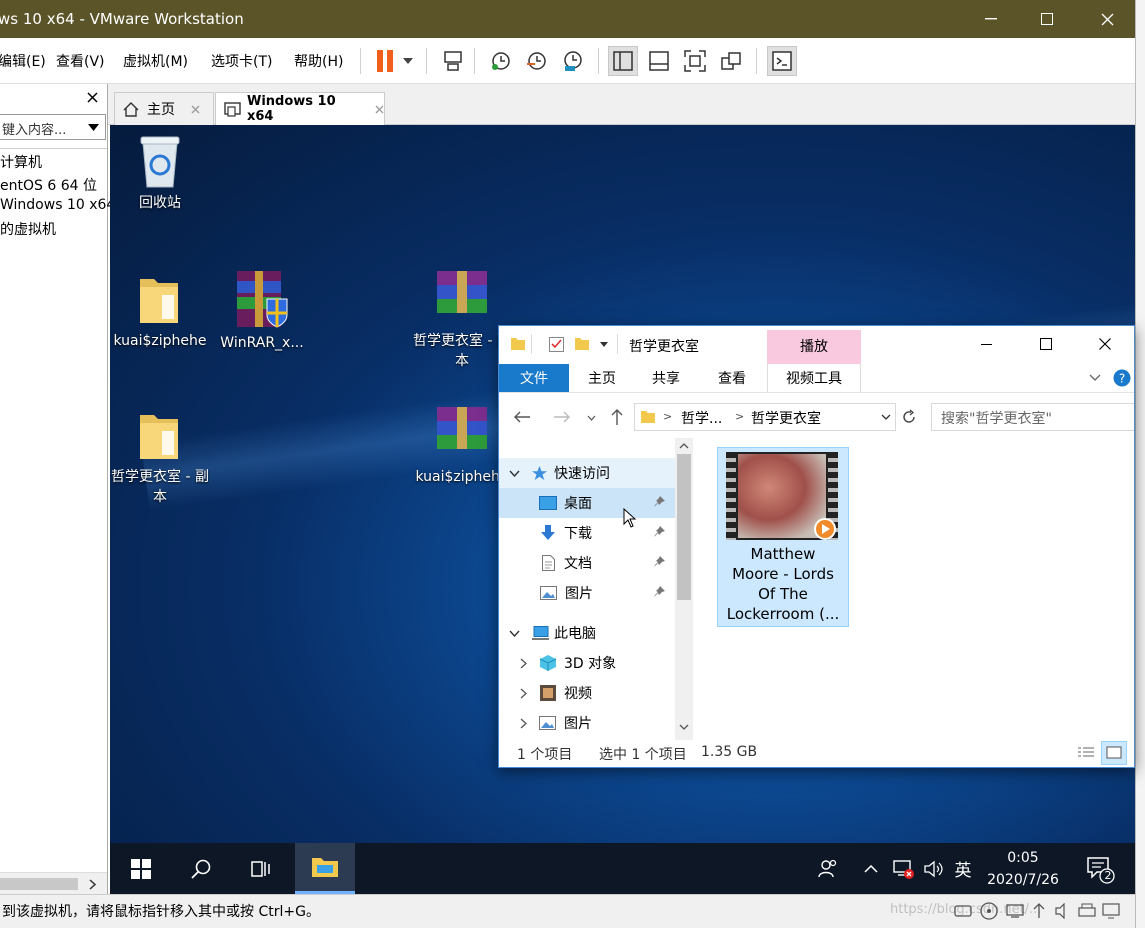 Image resolution: width=1145 pixels, height=928 pixels. What do you see at coordinates (573, 61) in the screenshot?
I see `snapshot-manager-icon` at bounding box center [573, 61].